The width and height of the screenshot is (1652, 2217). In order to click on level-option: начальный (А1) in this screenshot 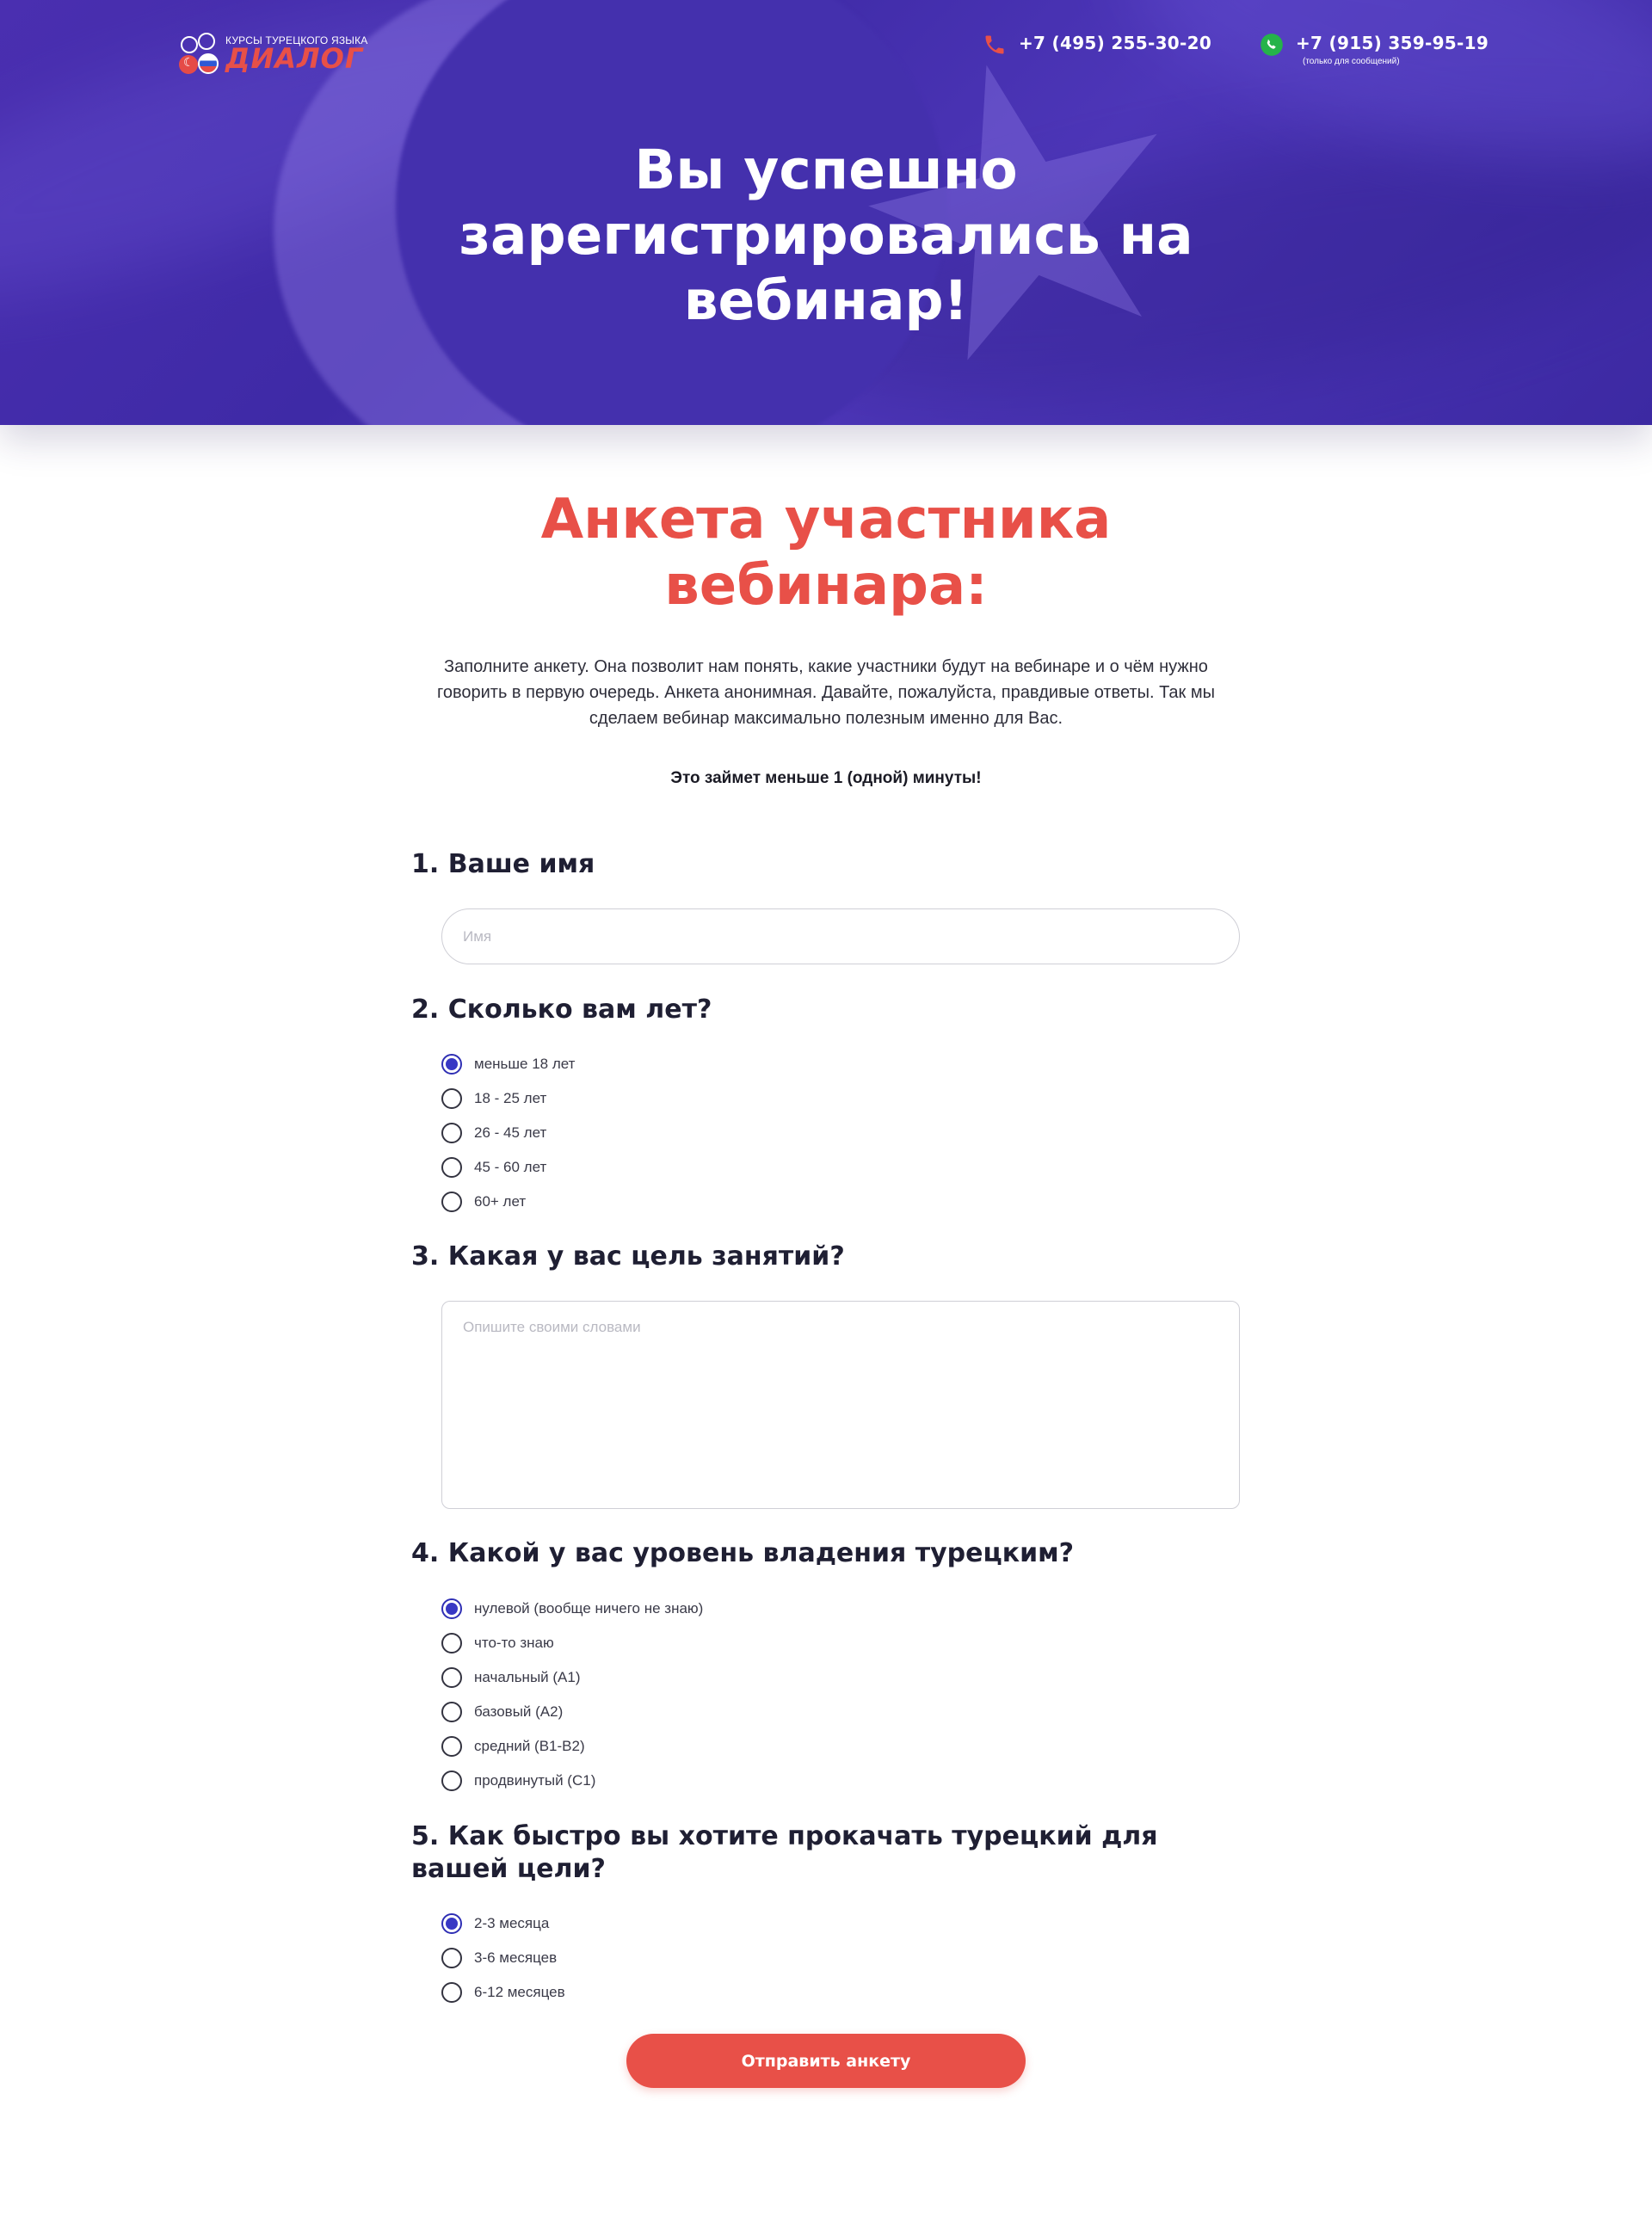, I will do `click(572, 1677)`.